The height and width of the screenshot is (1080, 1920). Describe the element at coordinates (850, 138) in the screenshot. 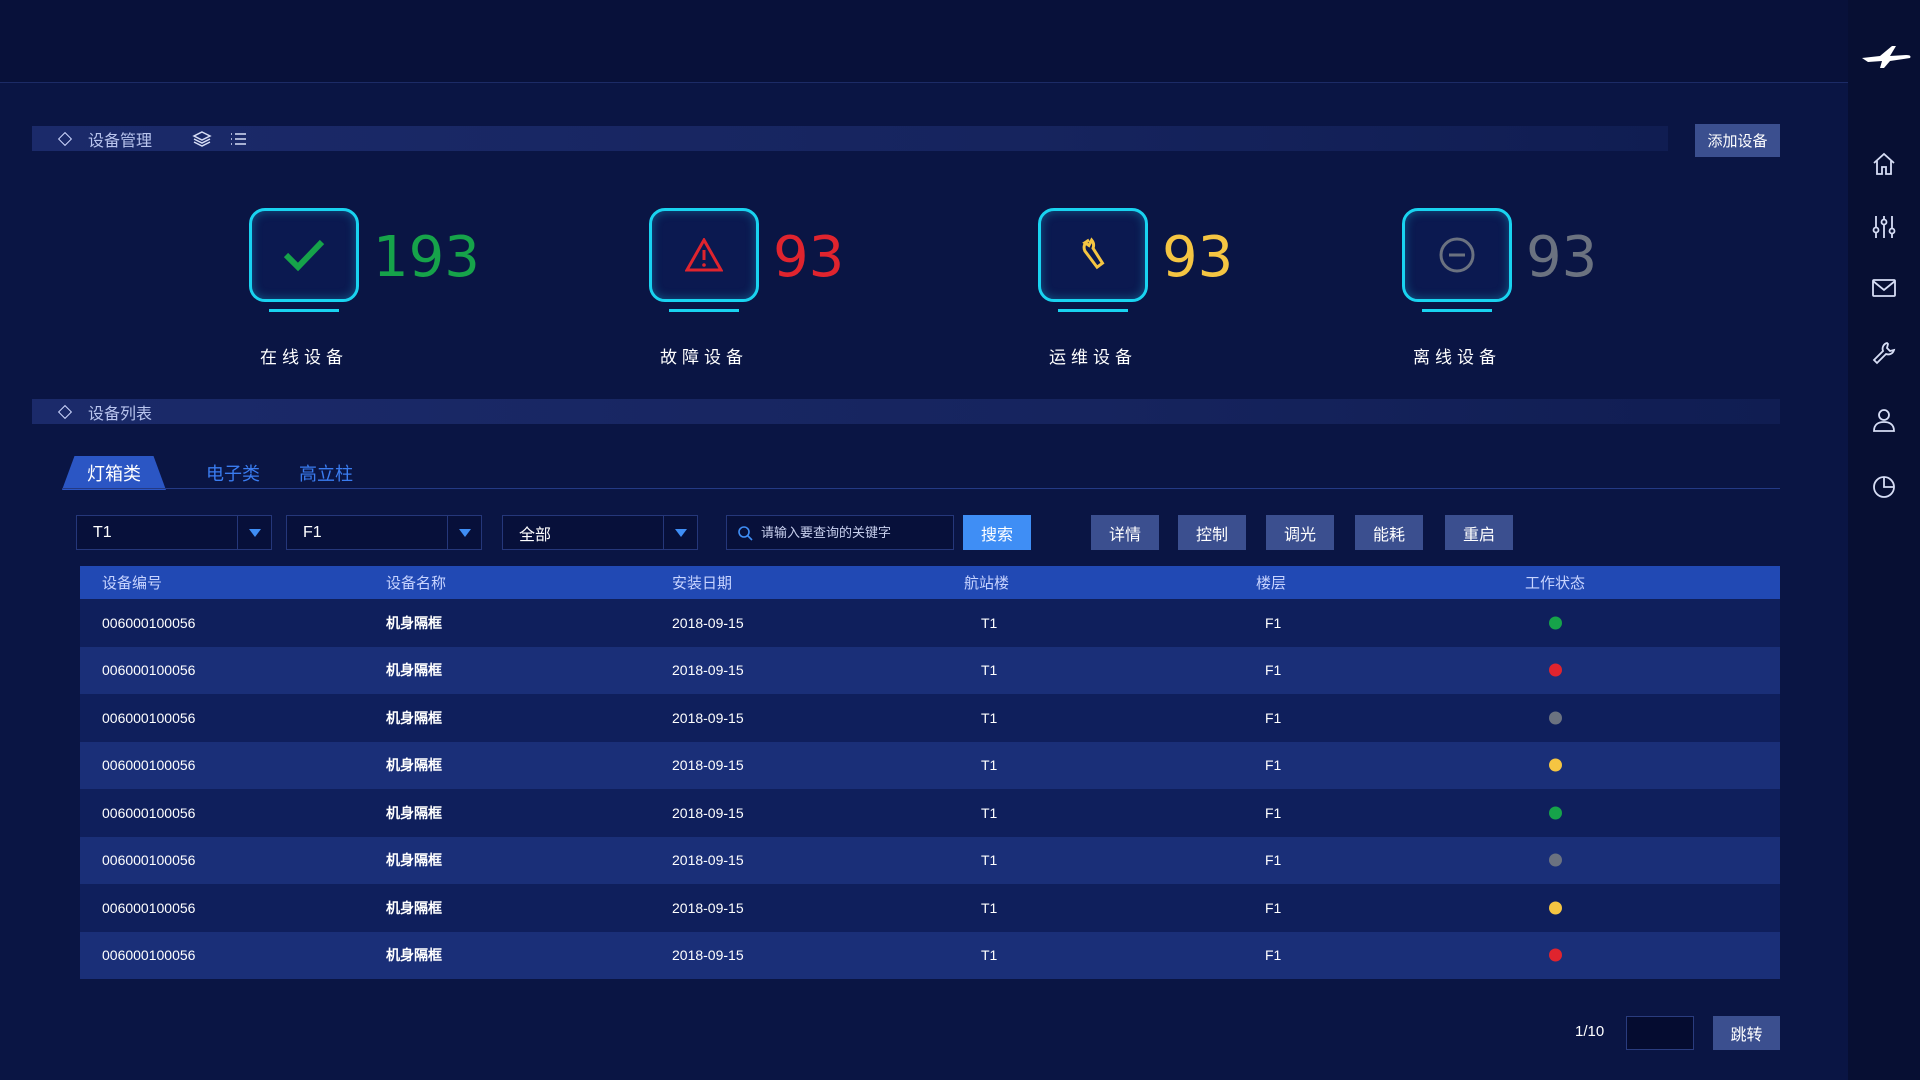

I see `section-header-device-management: 设备管理` at that location.